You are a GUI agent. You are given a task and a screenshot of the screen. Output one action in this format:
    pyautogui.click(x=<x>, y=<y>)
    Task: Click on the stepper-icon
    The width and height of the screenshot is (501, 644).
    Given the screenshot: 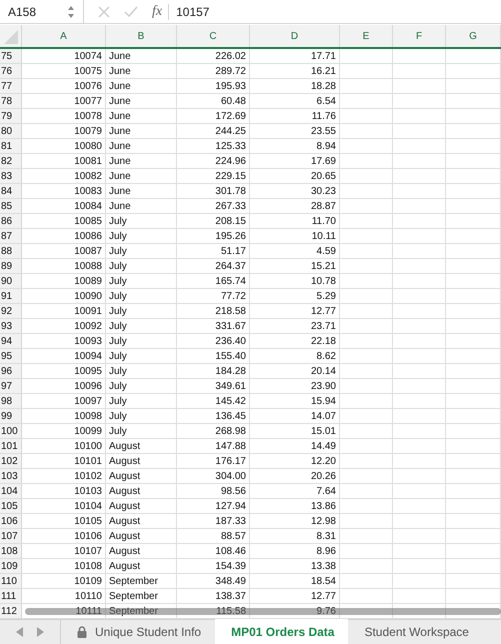 What is the action you would take?
    pyautogui.click(x=71, y=11)
    